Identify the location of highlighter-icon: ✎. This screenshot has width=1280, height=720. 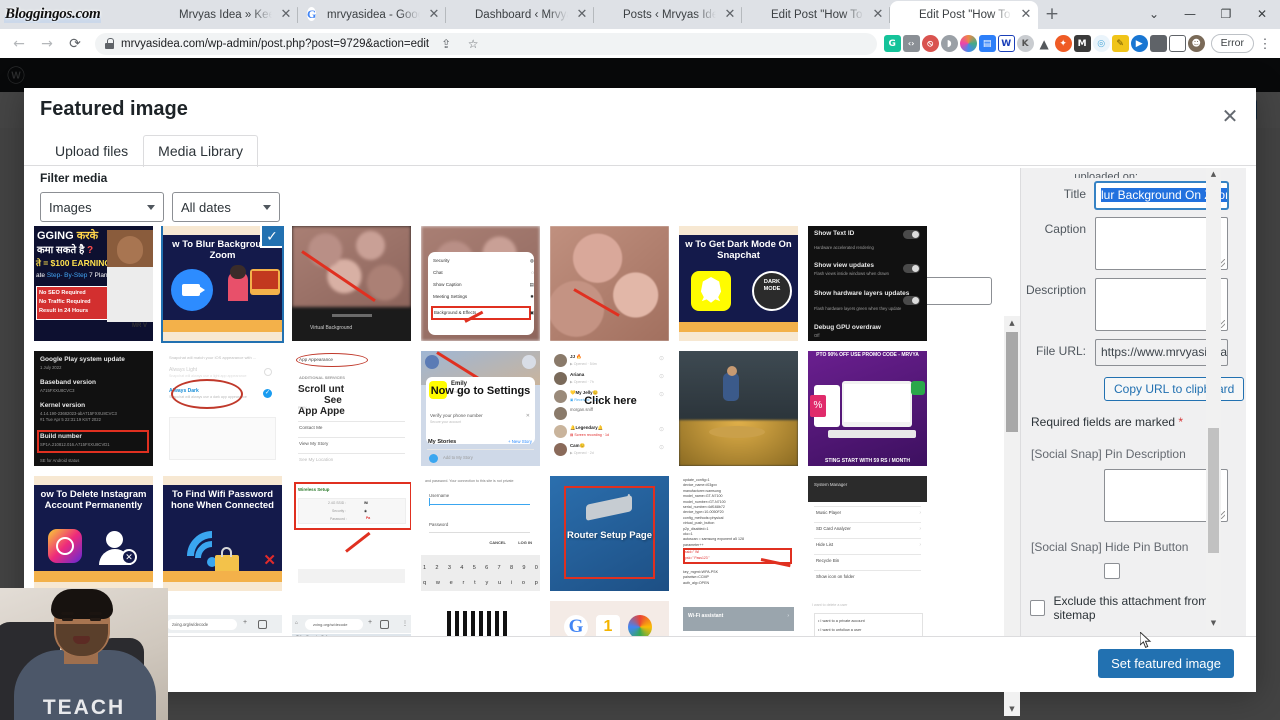
(1120, 43).